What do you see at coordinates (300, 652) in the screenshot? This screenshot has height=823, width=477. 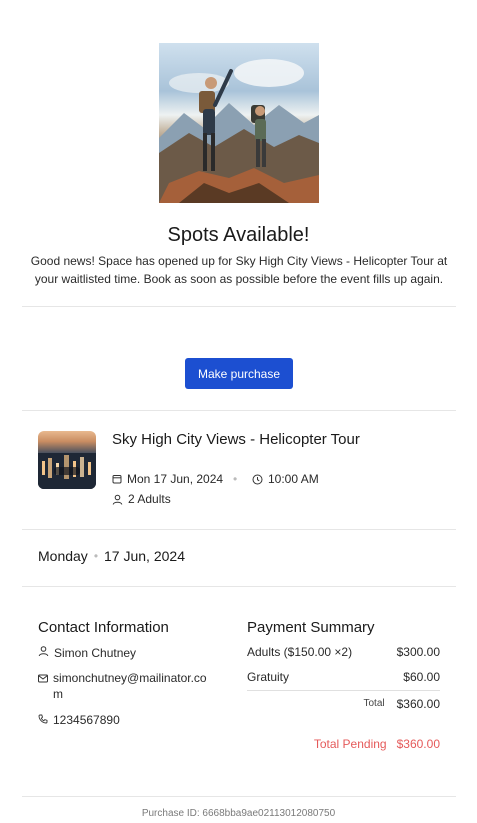 I see `payment-line-label: Adults ($150.00 ×2)` at bounding box center [300, 652].